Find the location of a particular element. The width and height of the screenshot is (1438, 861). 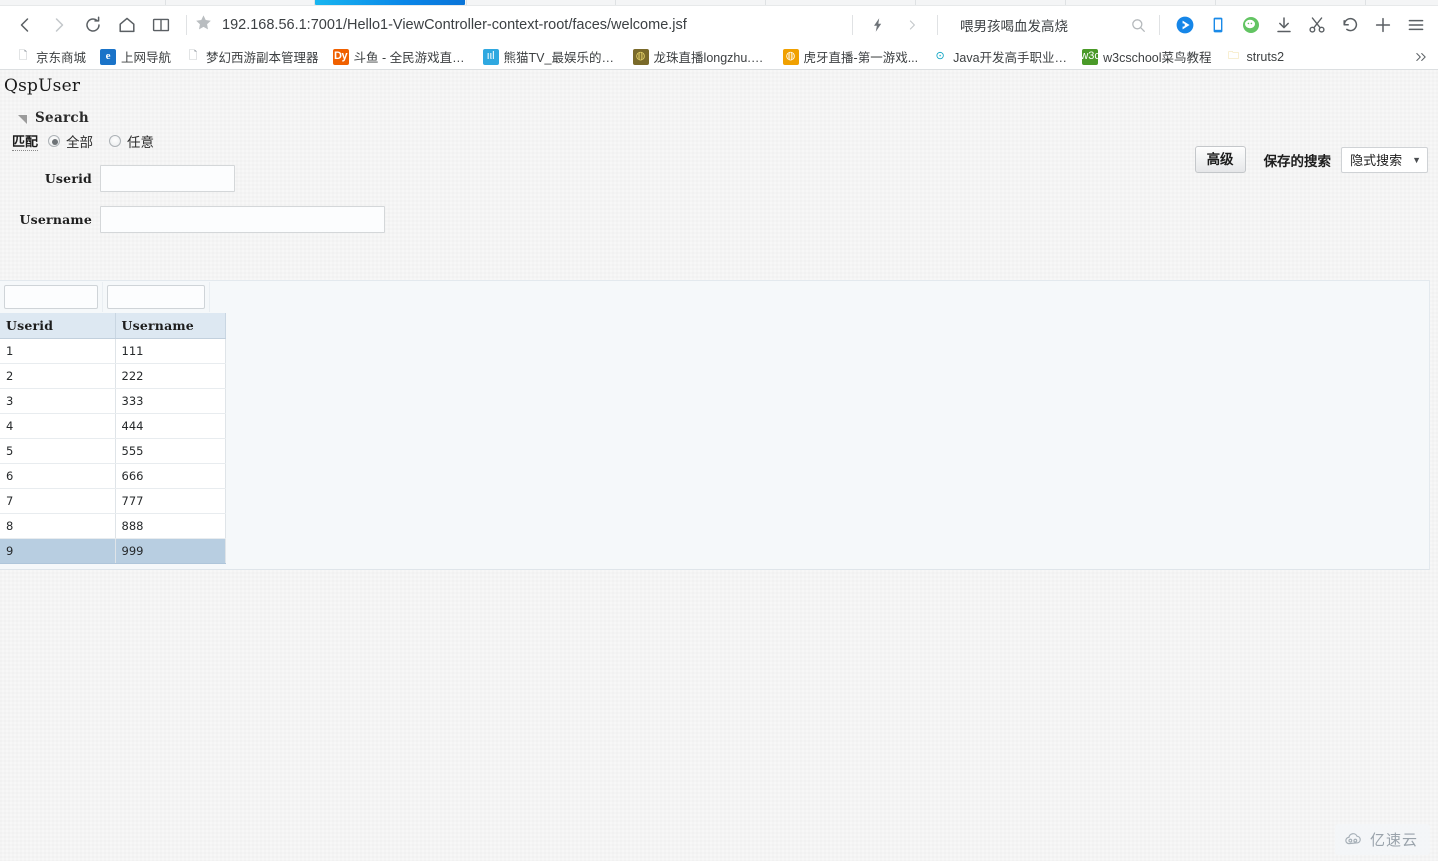

column-filter-row is located at coordinates (714, 297).